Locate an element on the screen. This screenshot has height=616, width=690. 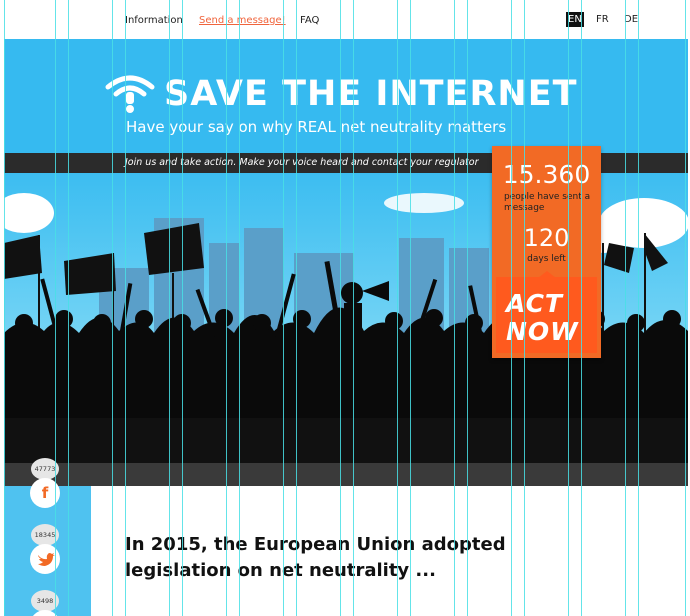
twitter-share: 18345 is located at coordinates (45, 549).